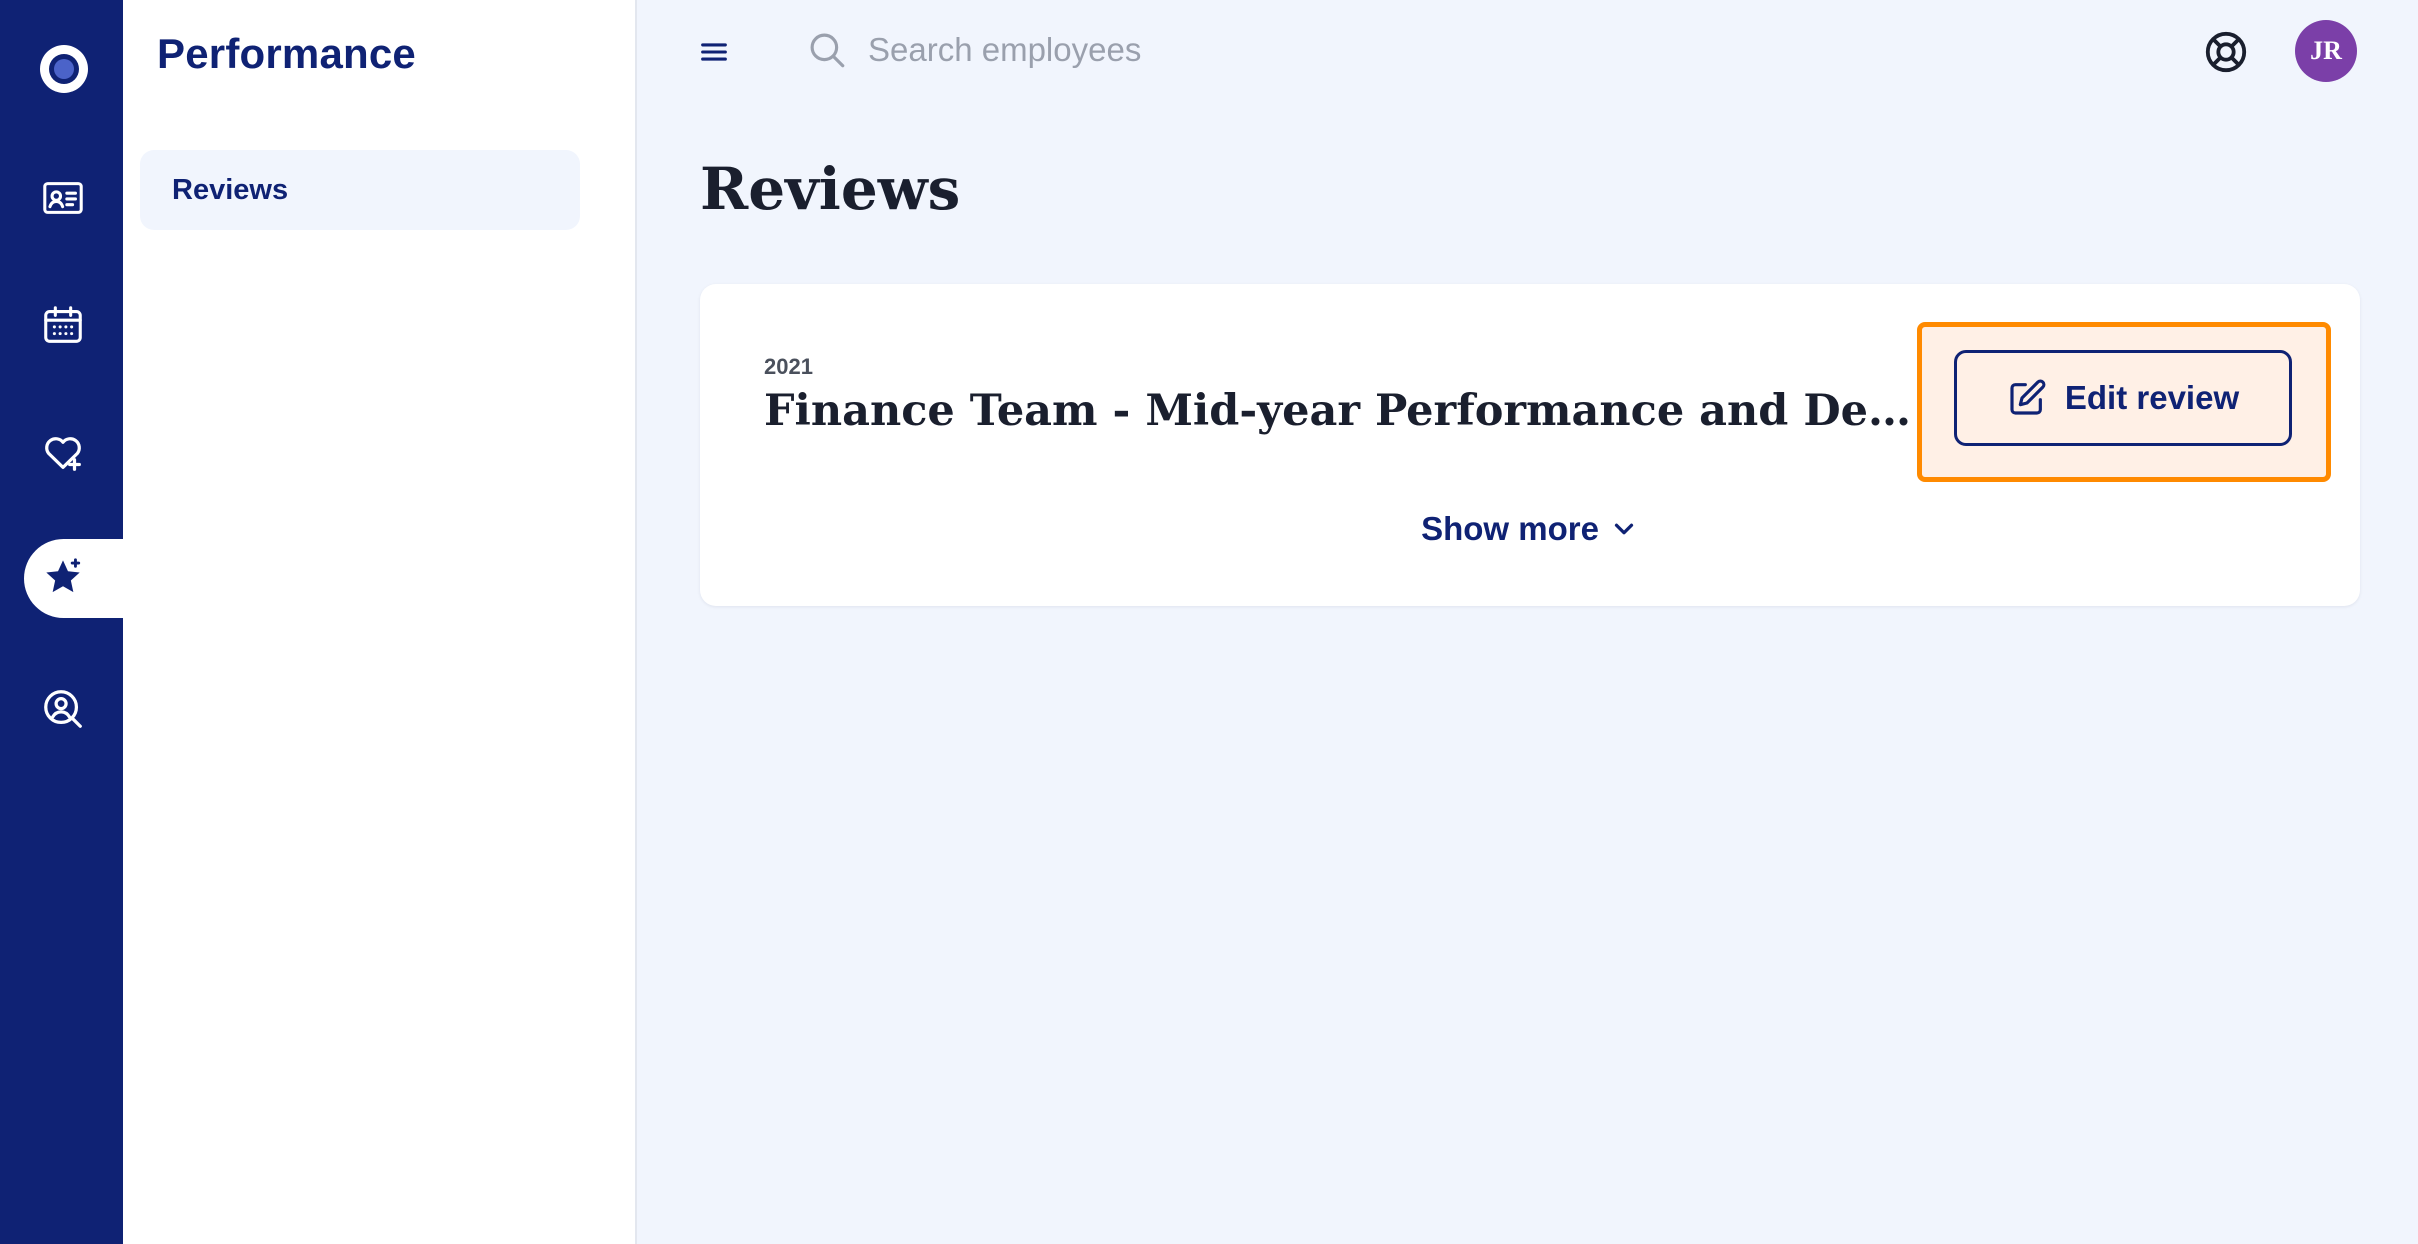  I want to click on calendar-icon, so click(63, 324).